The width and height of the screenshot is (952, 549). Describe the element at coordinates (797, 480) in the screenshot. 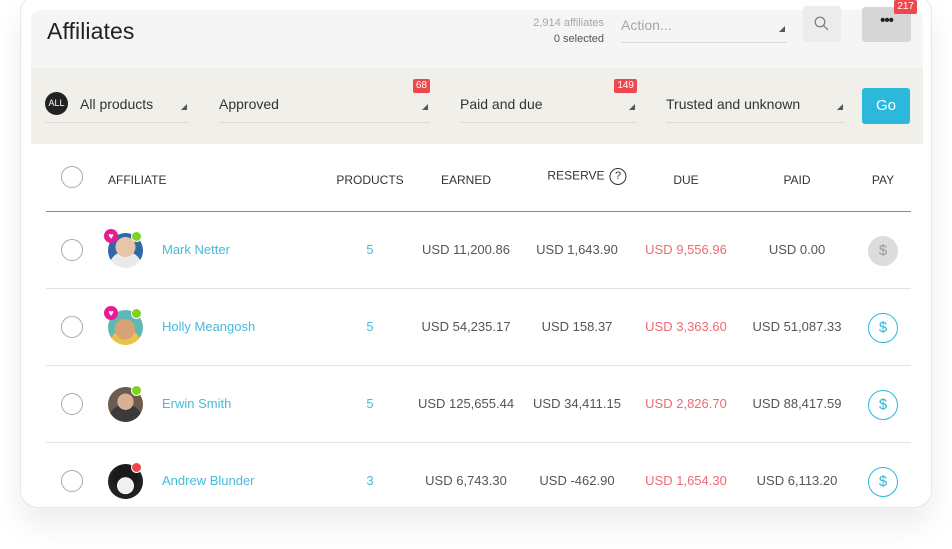

I see `paid-value: USD 6,113.20` at that location.